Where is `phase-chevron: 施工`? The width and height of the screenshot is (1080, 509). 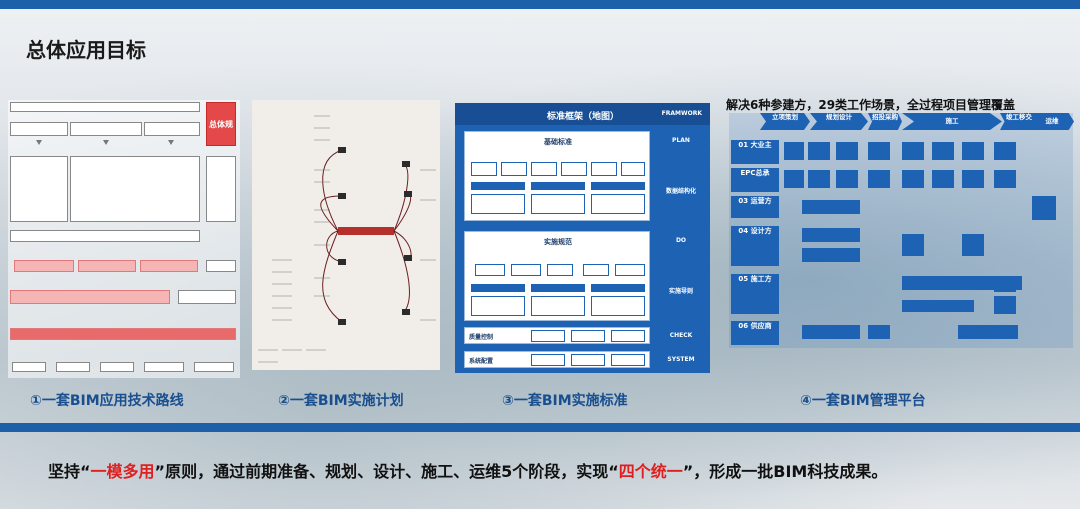 phase-chevron: 施工 is located at coordinates (952, 121).